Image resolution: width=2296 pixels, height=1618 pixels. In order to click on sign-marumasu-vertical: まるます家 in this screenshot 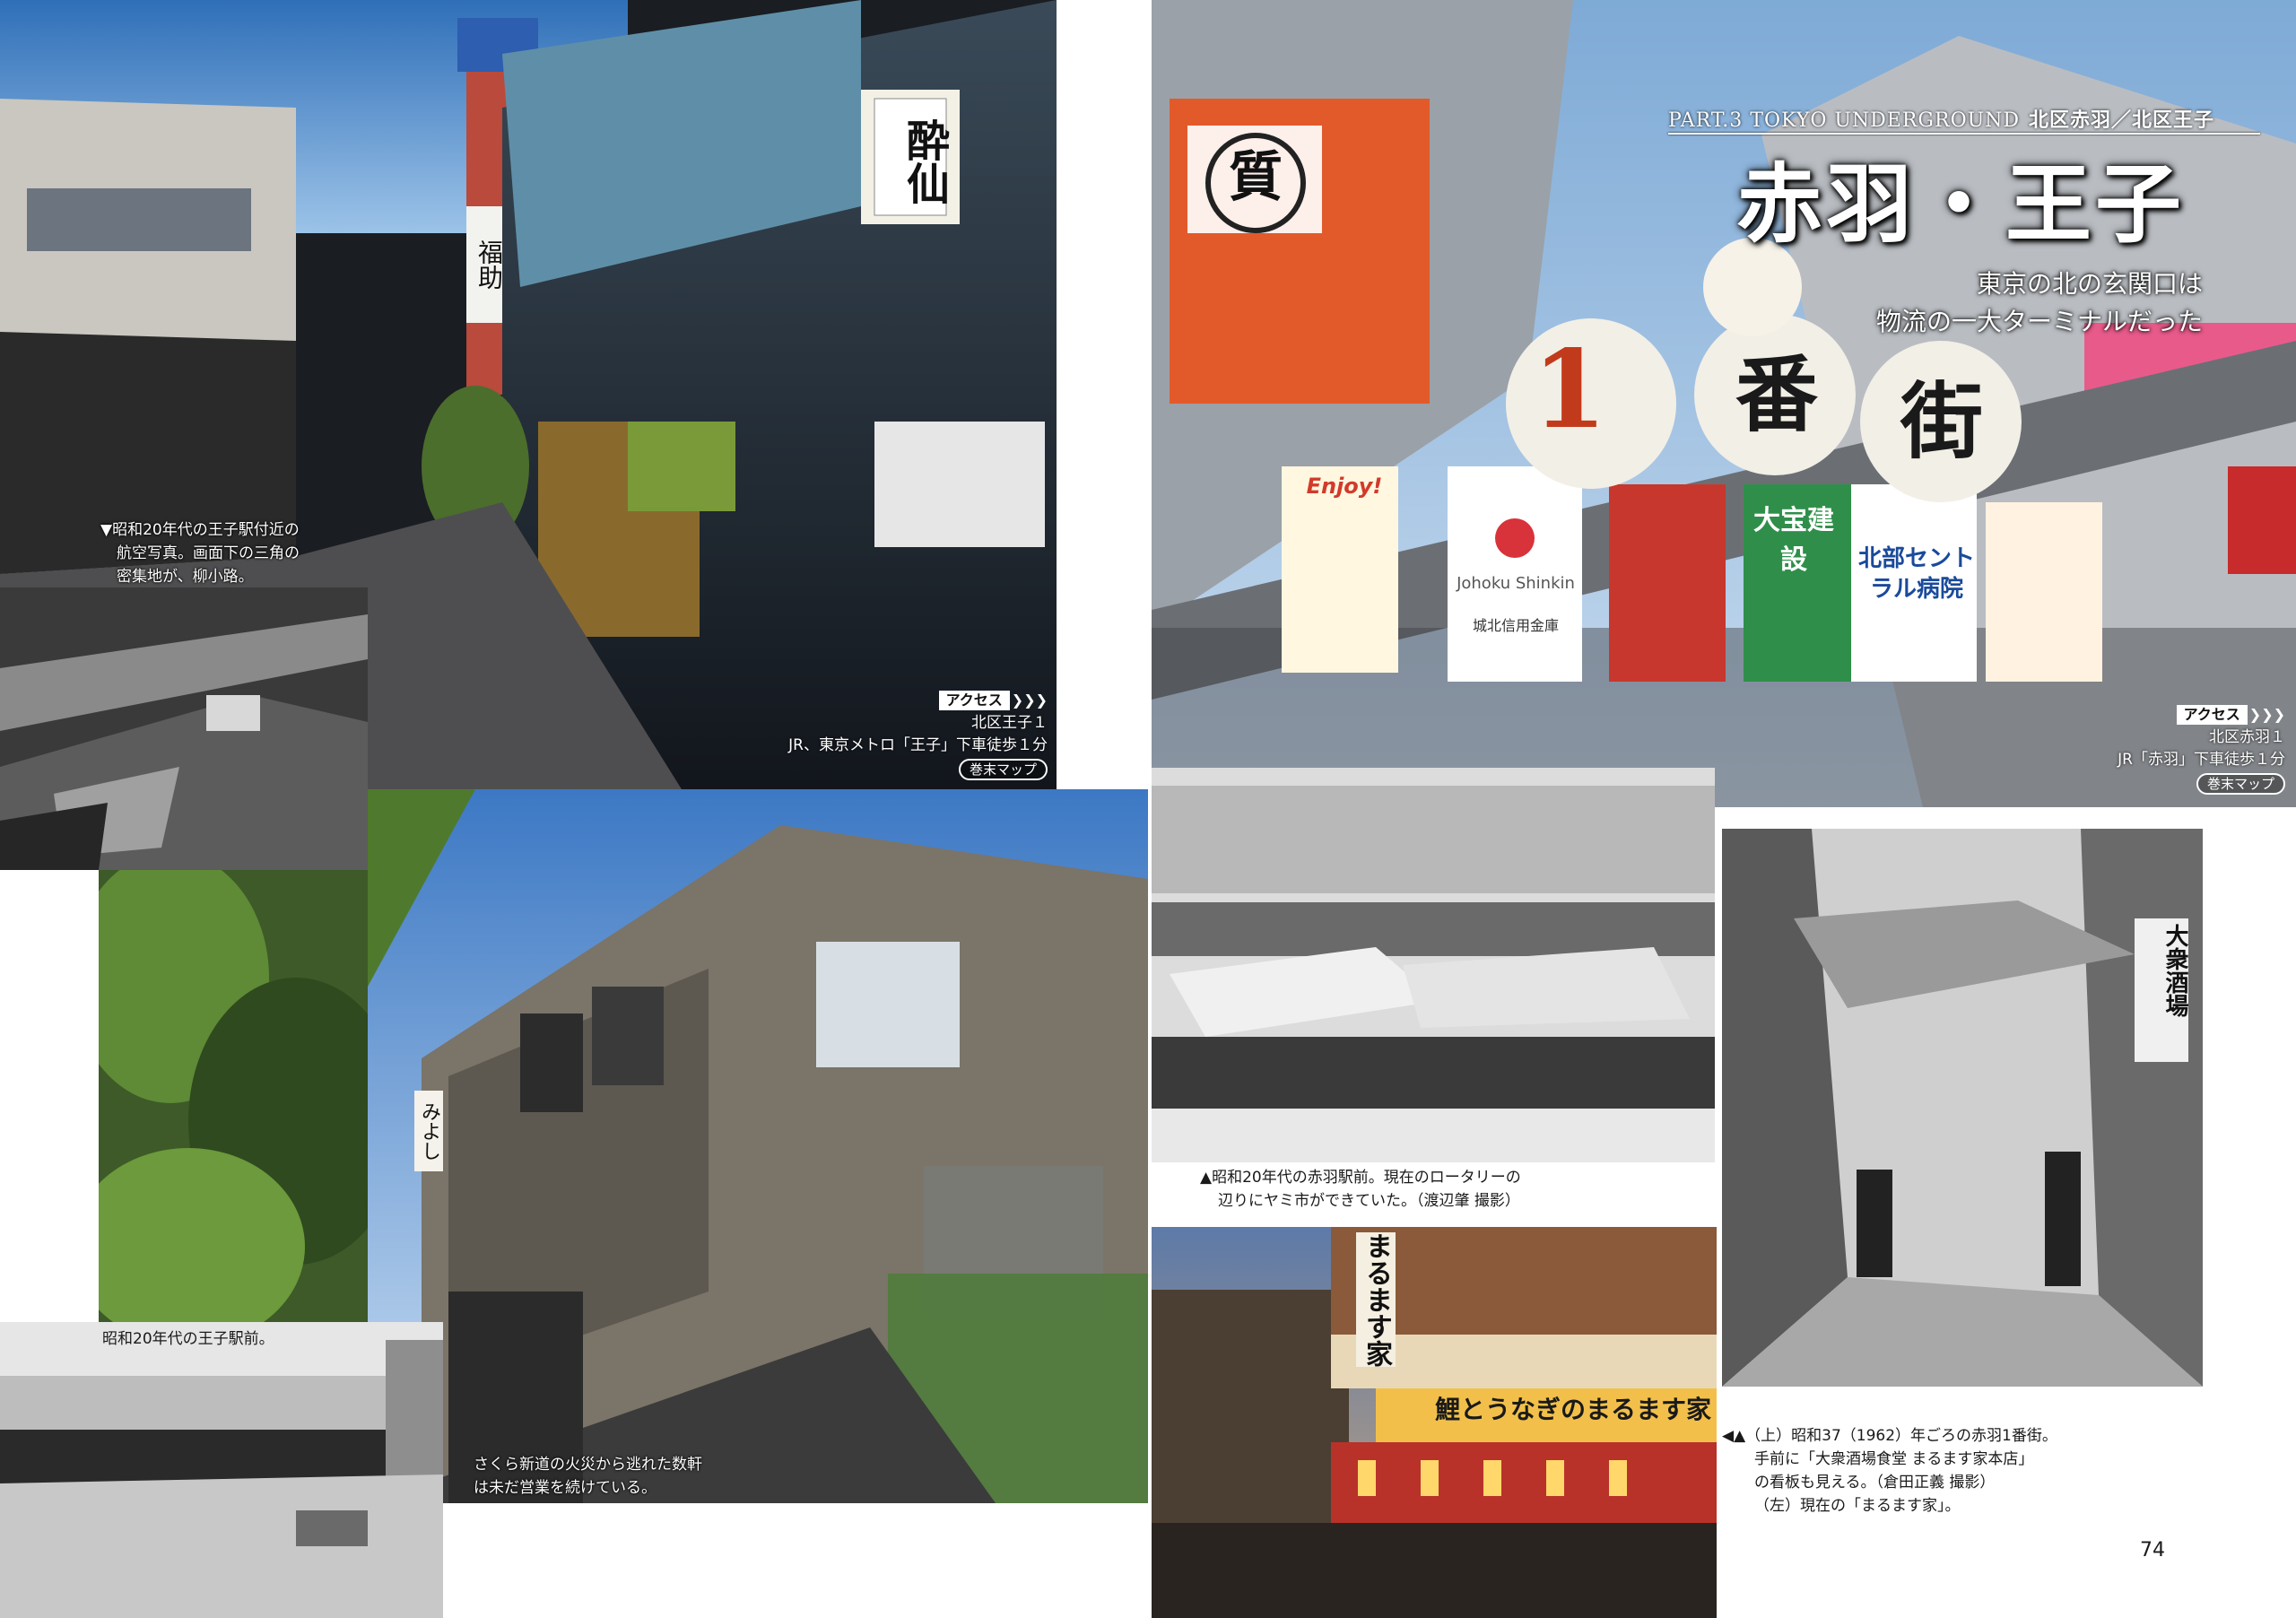, I will do `click(1376, 1299)`.